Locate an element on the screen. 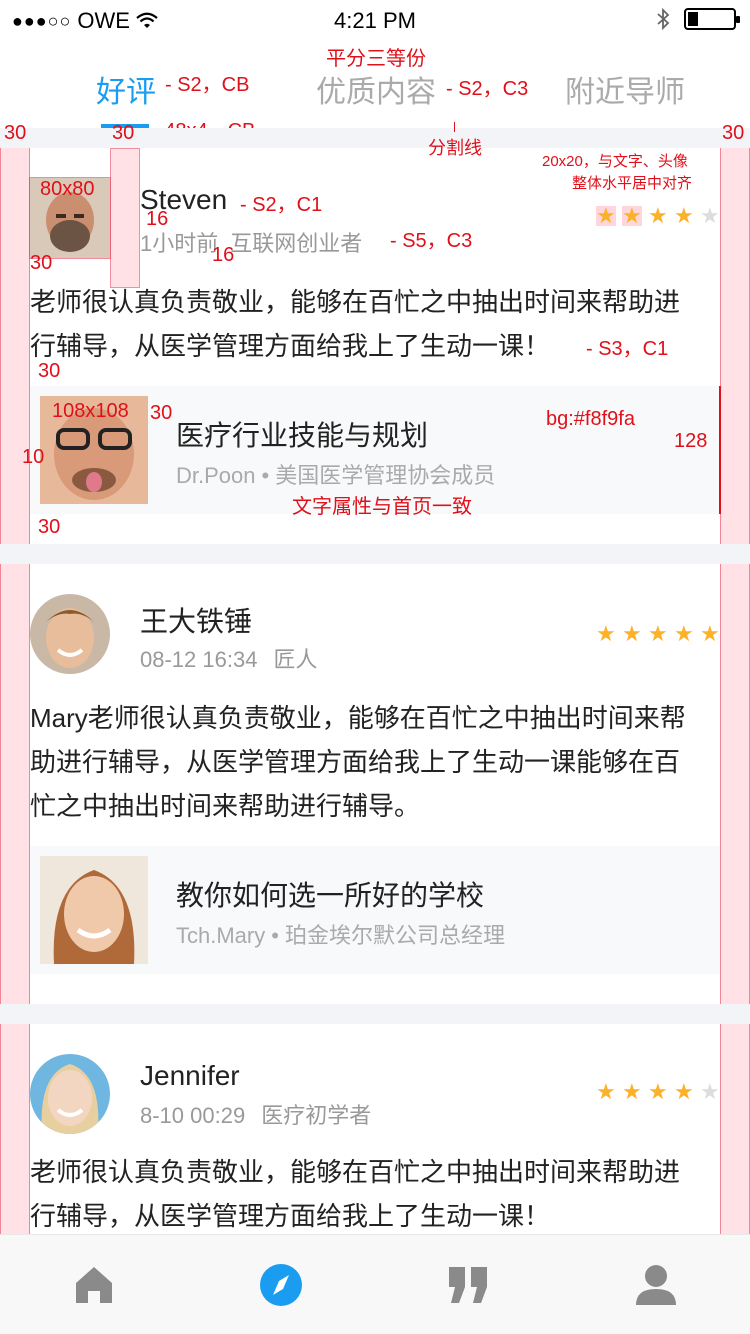 This screenshot has width=750, height=1334. annotation-course-bg: bg:#f8f9fa is located at coordinates (590, 419).